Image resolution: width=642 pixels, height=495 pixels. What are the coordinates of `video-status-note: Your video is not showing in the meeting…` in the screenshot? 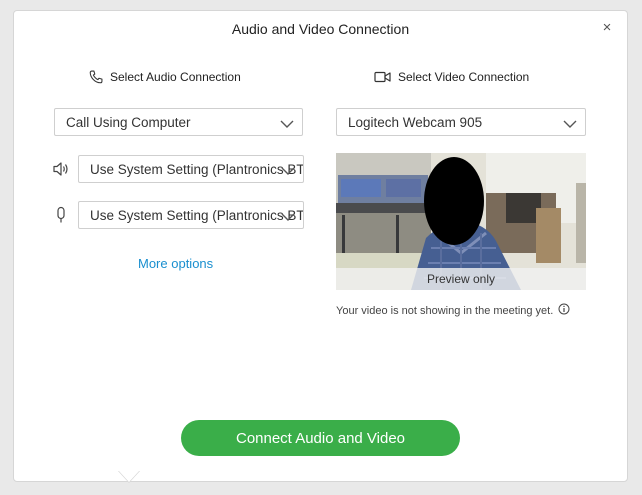 It's located at (453, 310).